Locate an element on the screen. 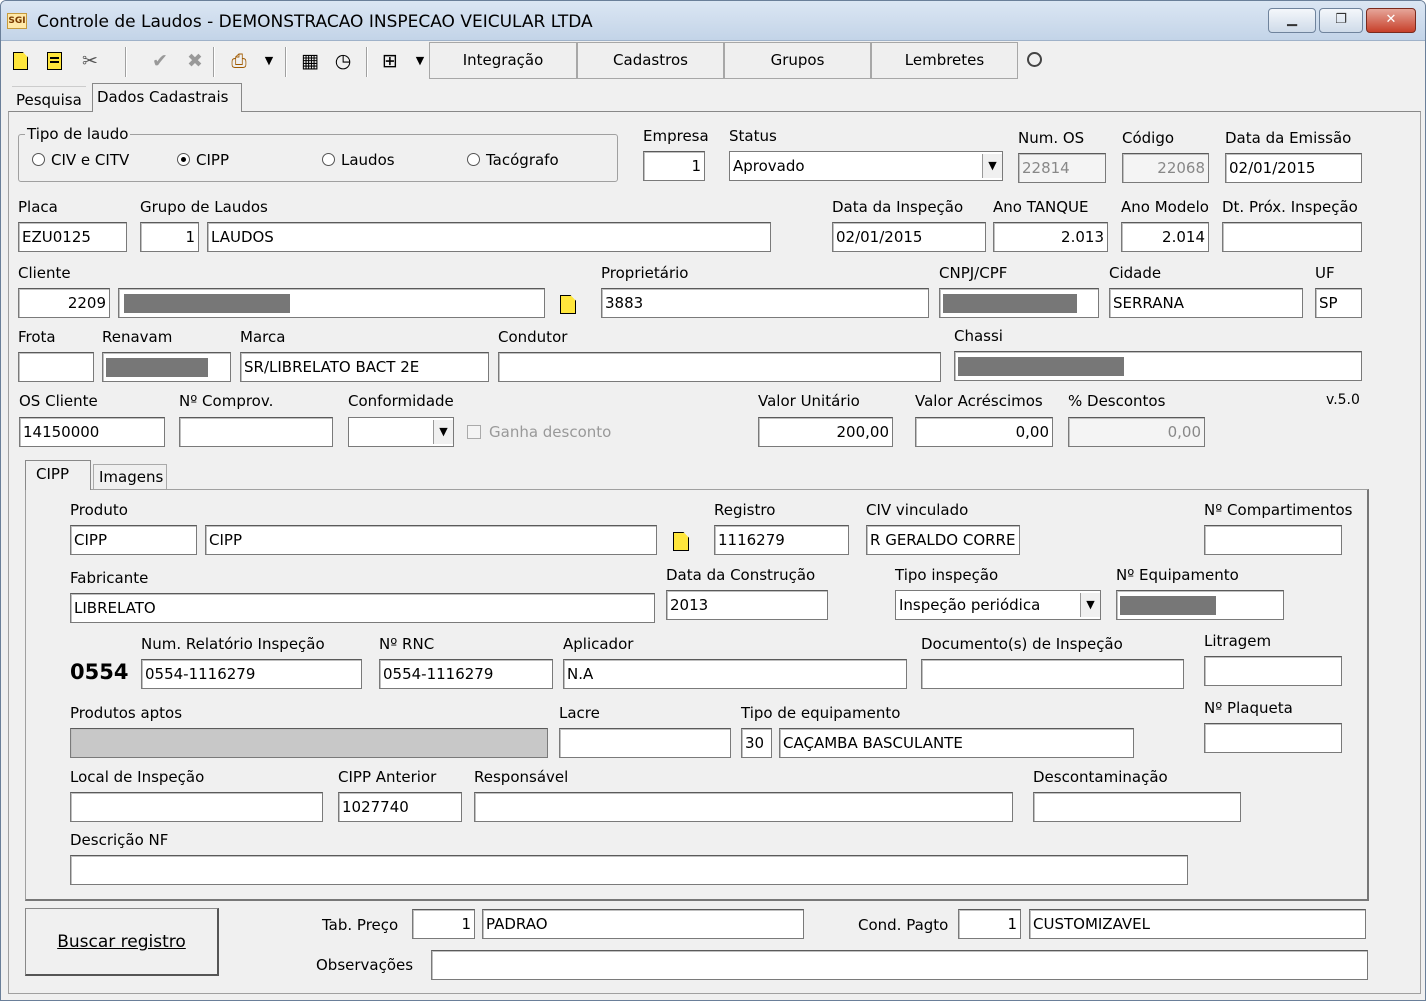 The image size is (1426, 1001). marca-field: SR/LIBRELATO BACT 2E is located at coordinates (364, 367).